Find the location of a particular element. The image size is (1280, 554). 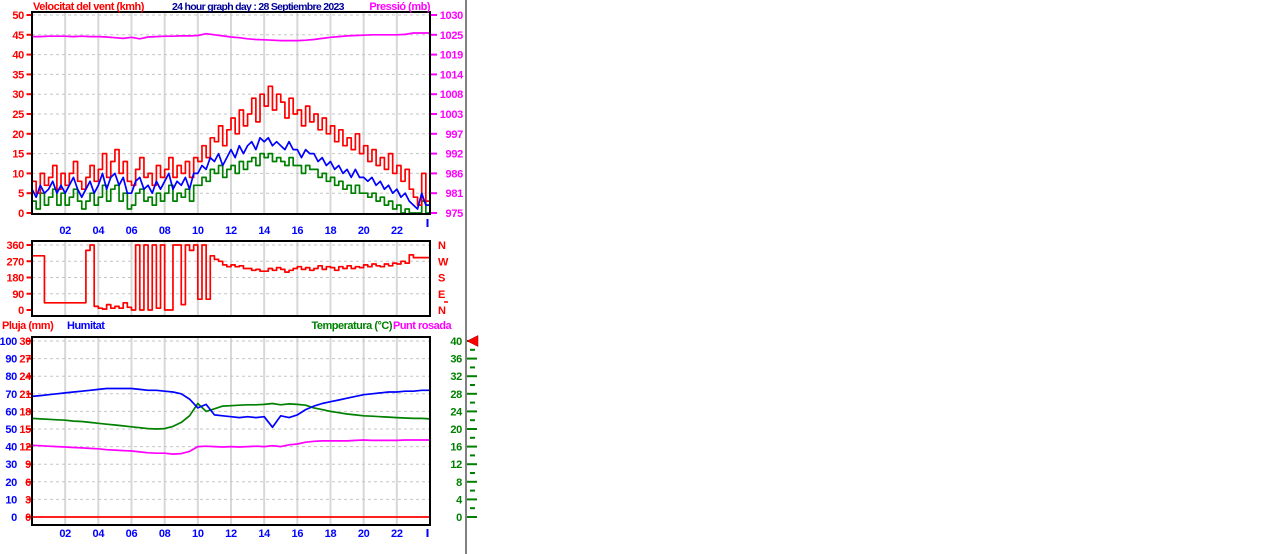

temp-ytick-label: 16 is located at coordinates (456, 448).